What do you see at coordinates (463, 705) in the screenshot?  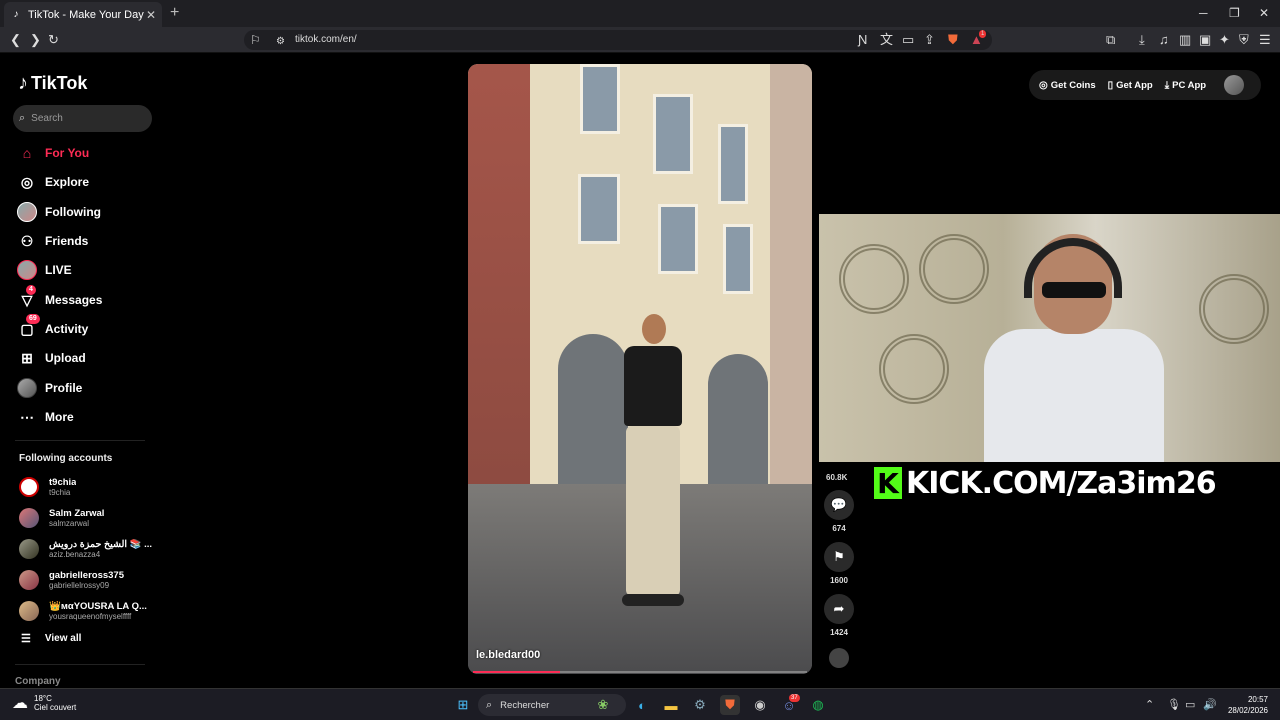 I see `start-icon: ⊞` at bounding box center [463, 705].